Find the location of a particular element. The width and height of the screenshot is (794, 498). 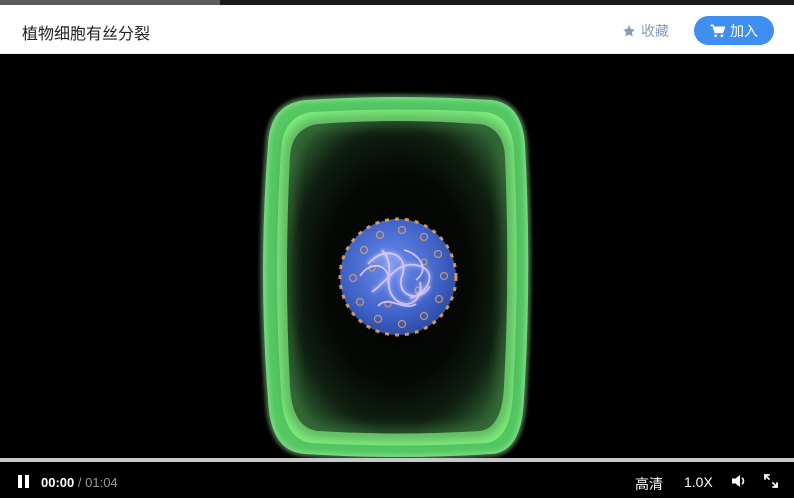

pause-icon-bar-right is located at coordinates (27, 481).